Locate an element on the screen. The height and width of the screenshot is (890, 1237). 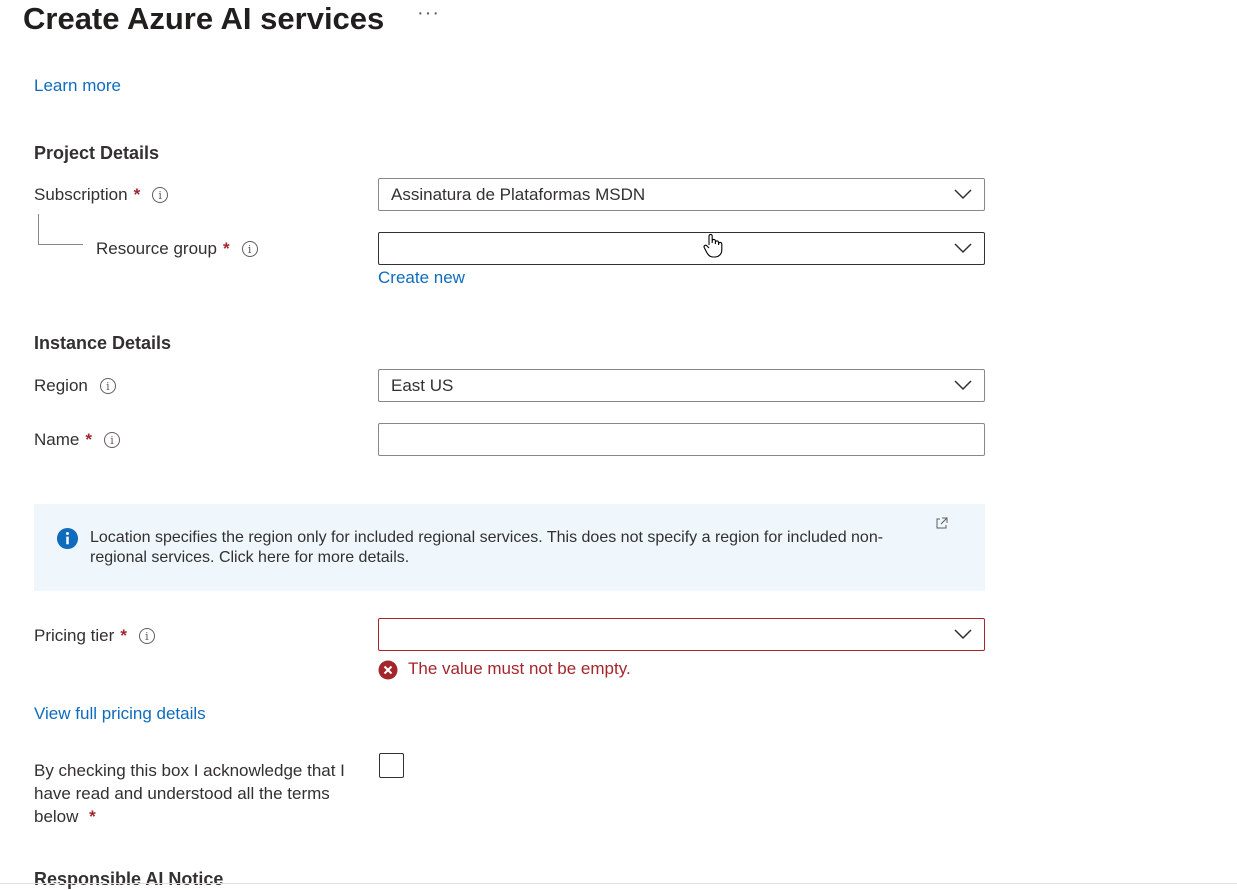
responsible-ai-heading: Responsible AI Notice is located at coordinates (129, 879).